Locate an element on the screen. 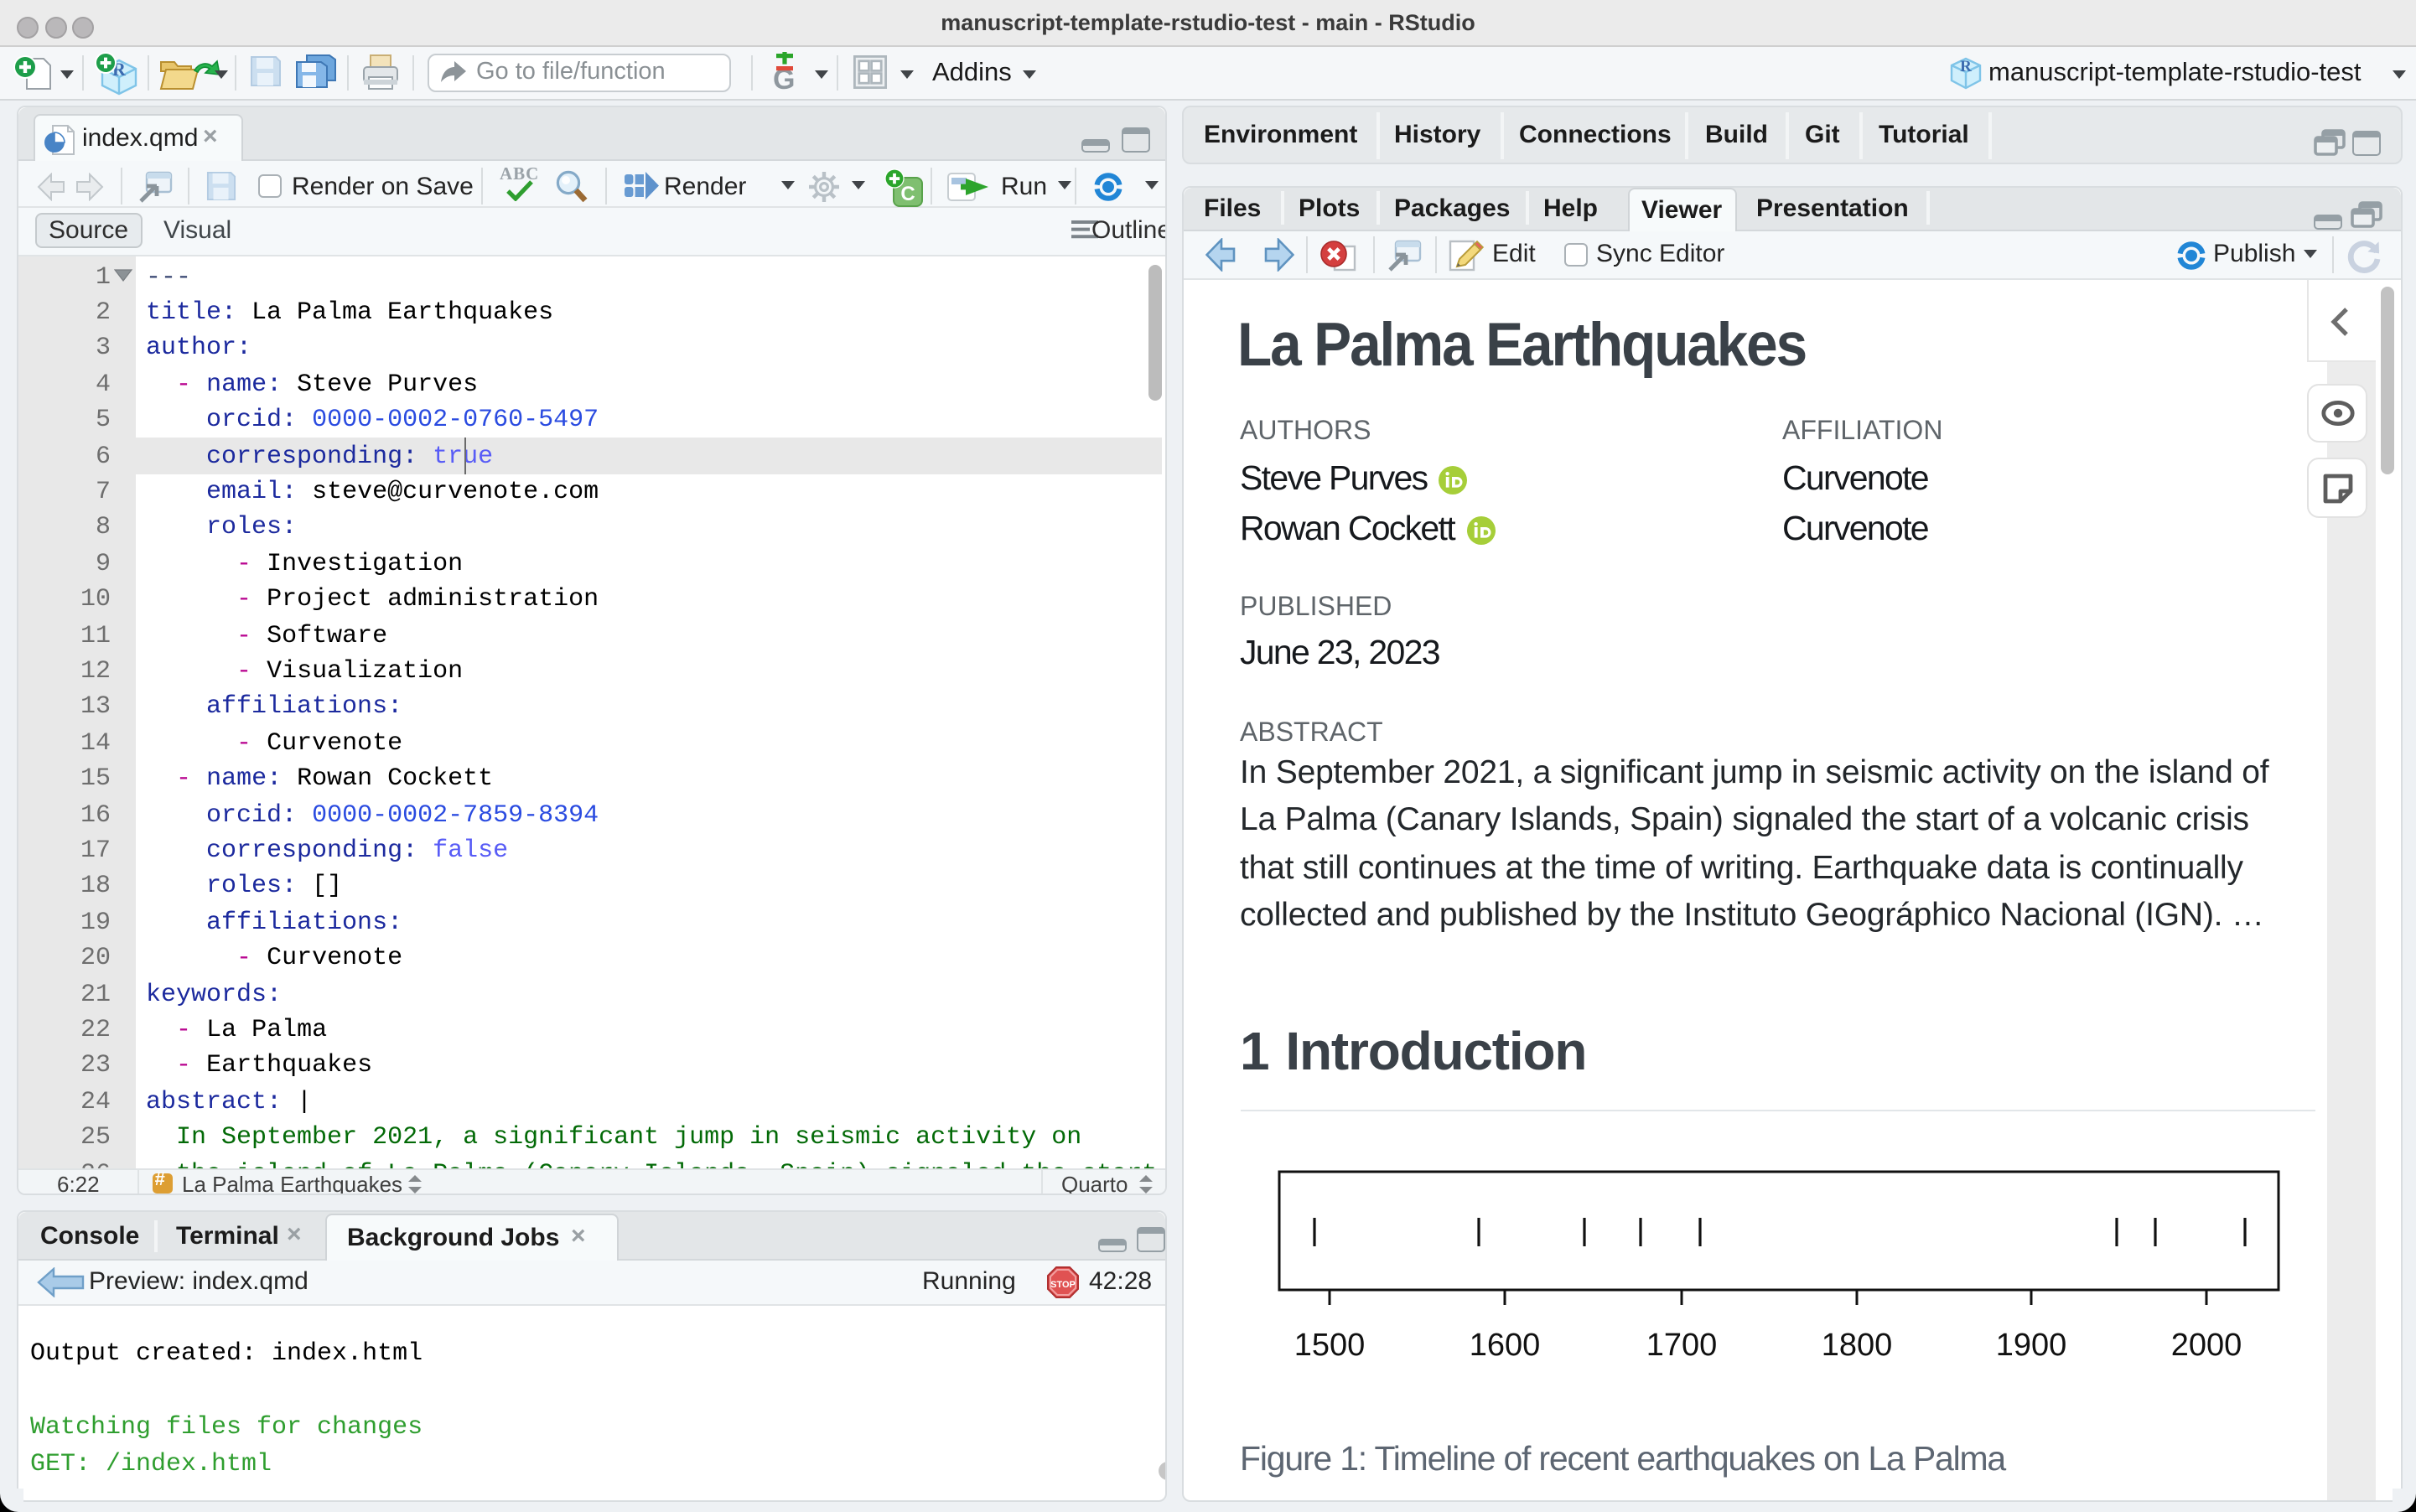 This screenshot has height=1512, width=2416. svg-text: 1800 is located at coordinates (1858, 1344).